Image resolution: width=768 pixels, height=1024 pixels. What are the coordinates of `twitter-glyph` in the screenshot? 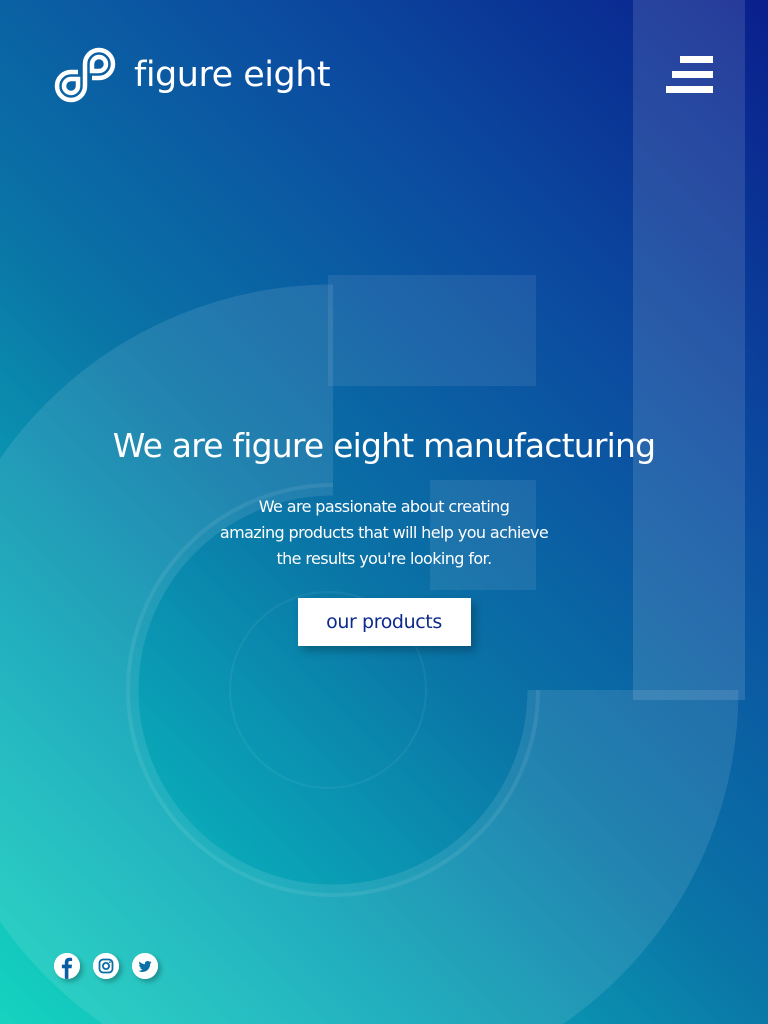 It's located at (145, 966).